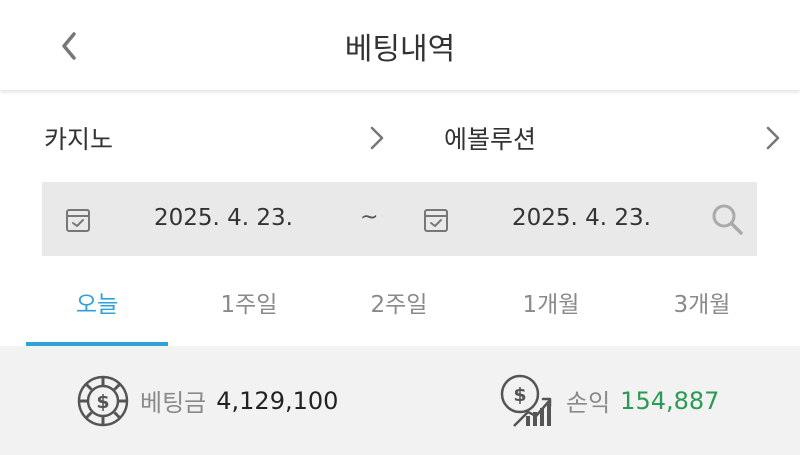  What do you see at coordinates (581, 218) in the screenshot?
I see `end-date-field: 2025. 4. 23.` at bounding box center [581, 218].